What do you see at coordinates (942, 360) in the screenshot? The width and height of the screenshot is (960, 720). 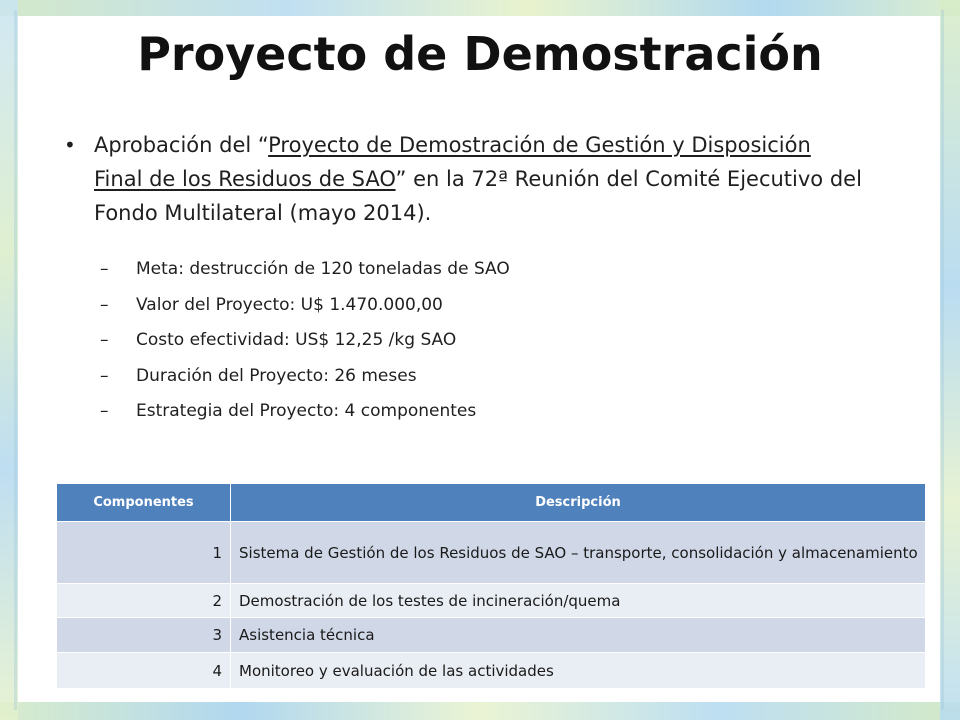 I see `decorative-line-right` at bounding box center [942, 360].